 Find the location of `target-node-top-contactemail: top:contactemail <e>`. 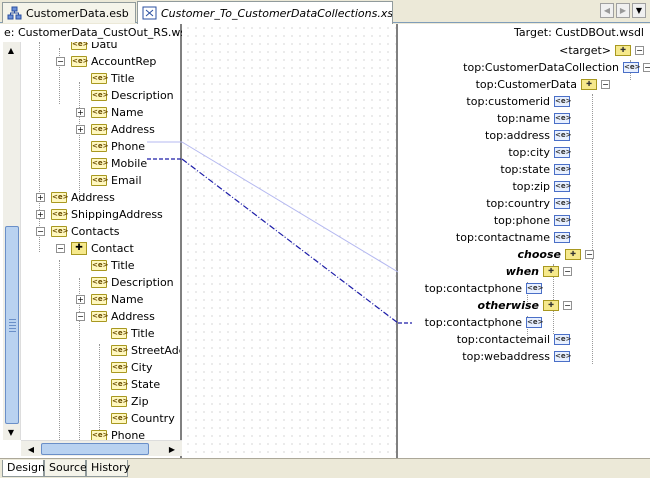

target-node-top-contactemail: top:contactemail <e> is located at coordinates (514, 339).